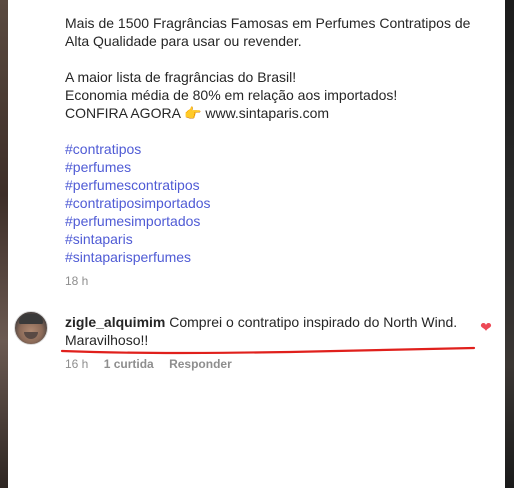 The image size is (514, 488). What do you see at coordinates (129, 364) in the screenshot?
I see `comment-likes-count: 1 curtida` at bounding box center [129, 364].